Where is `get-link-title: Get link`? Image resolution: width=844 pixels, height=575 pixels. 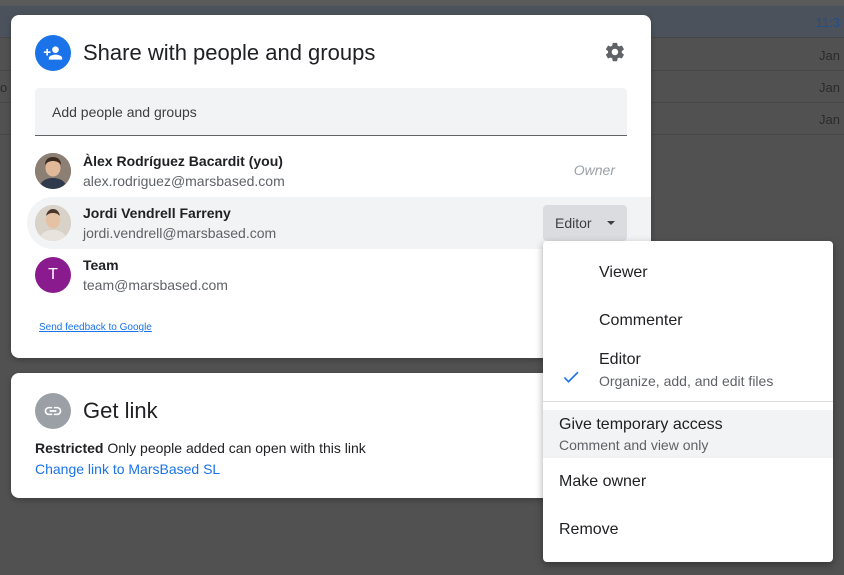
get-link-title: Get link is located at coordinates (120, 410).